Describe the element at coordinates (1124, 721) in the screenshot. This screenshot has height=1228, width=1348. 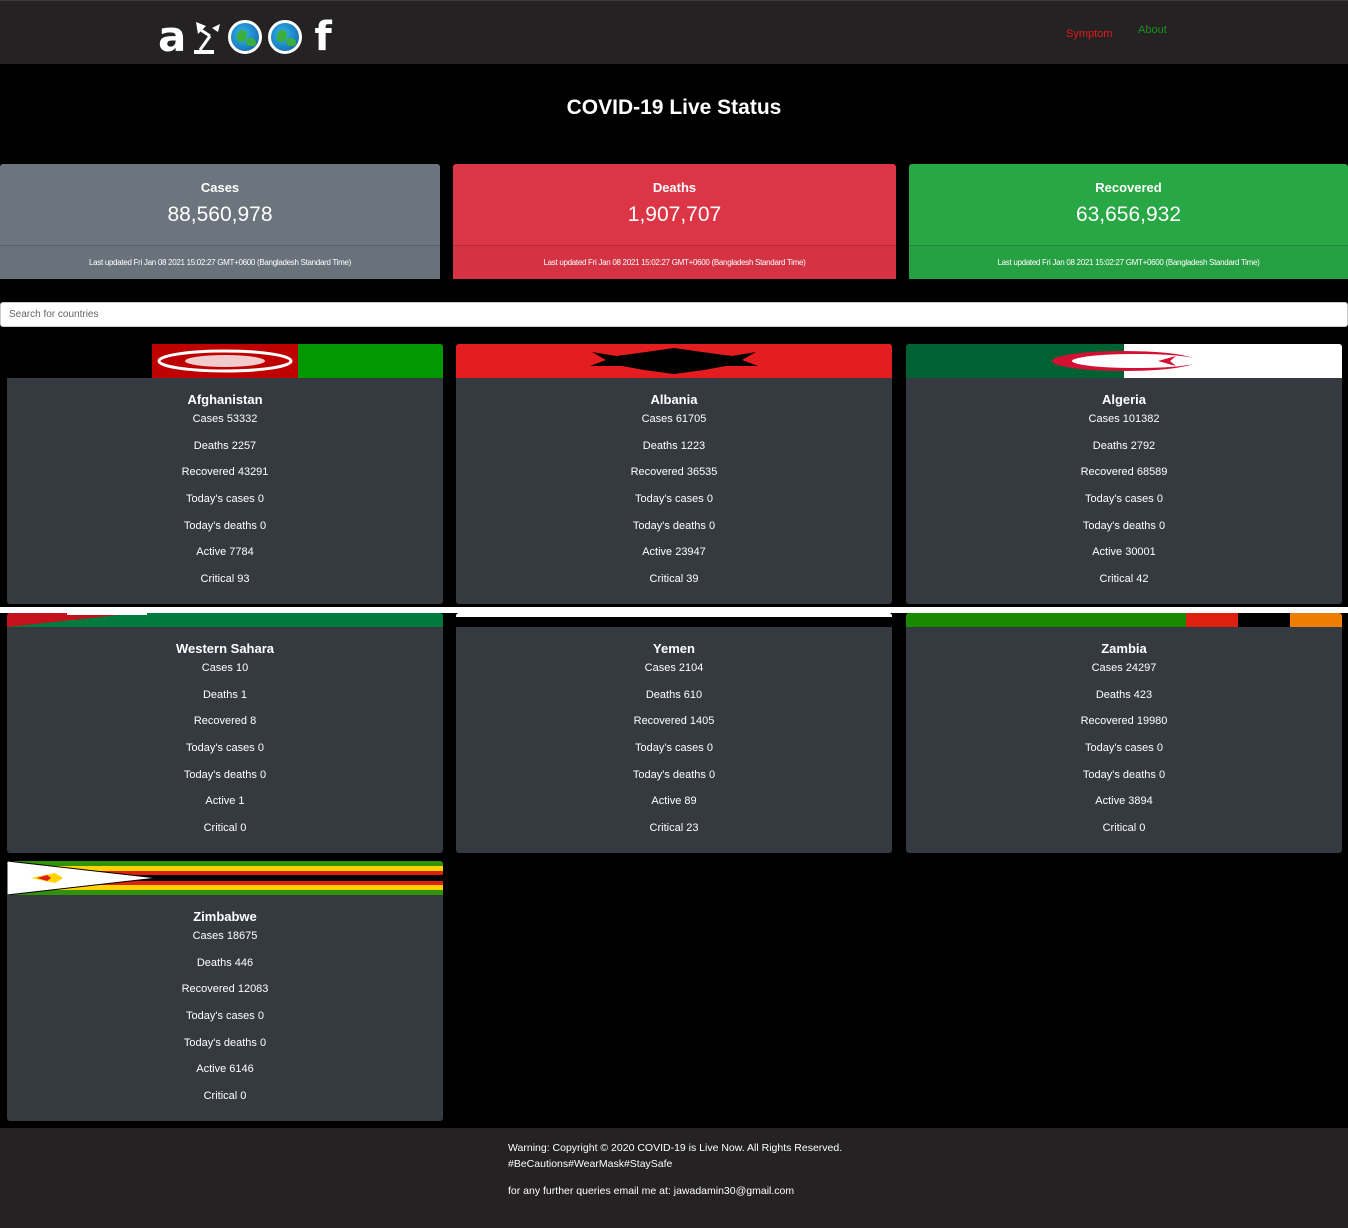
I see `country-recovered: Recovered 19980` at that location.